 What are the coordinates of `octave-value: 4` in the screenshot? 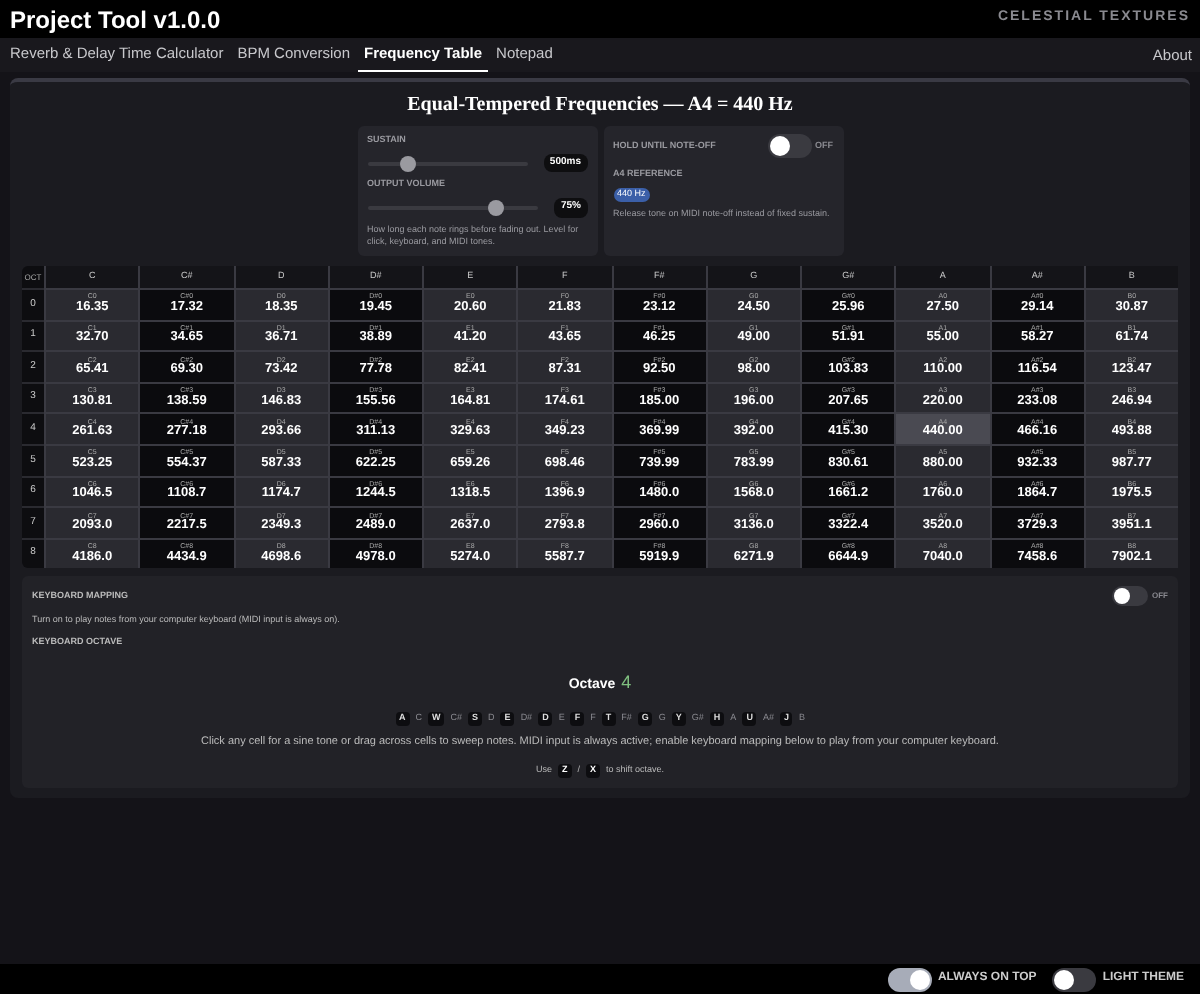 It's located at (626, 682).